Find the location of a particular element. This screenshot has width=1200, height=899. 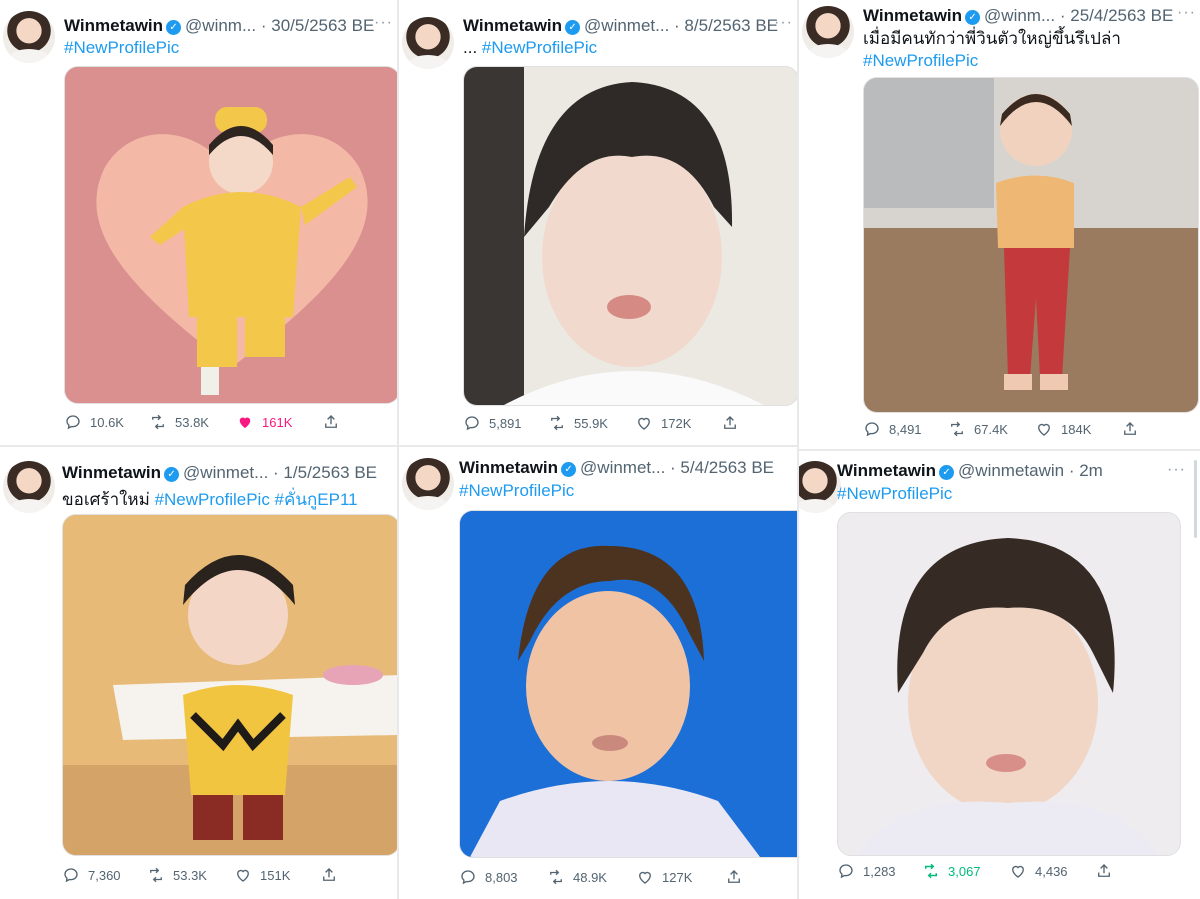

tweet-header: Winmetawin ✓ @winmet... · 8/5/2563 BE is located at coordinates (620, 26).